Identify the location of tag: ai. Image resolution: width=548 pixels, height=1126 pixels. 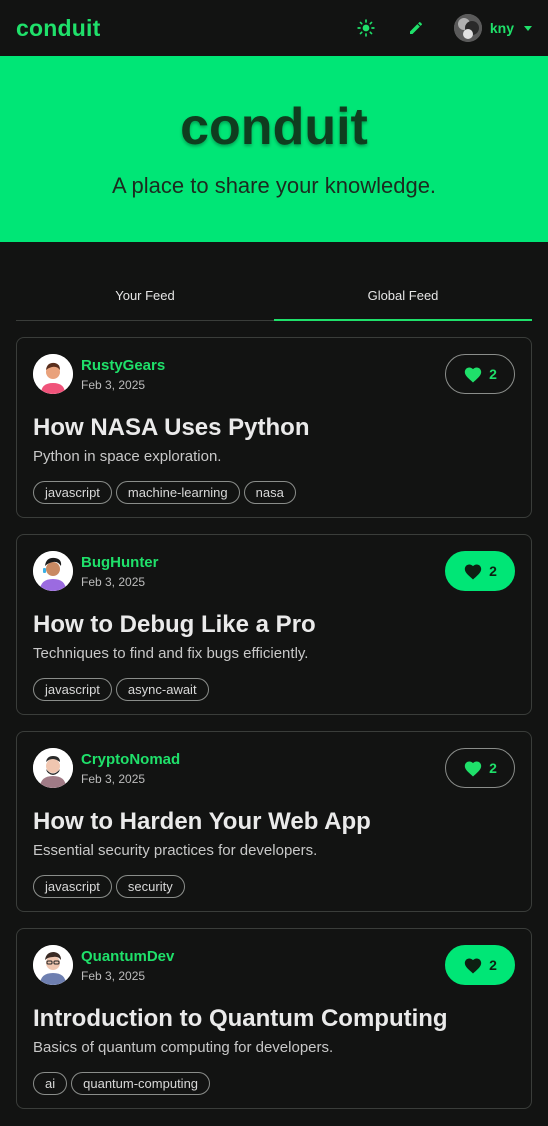
(50, 1083).